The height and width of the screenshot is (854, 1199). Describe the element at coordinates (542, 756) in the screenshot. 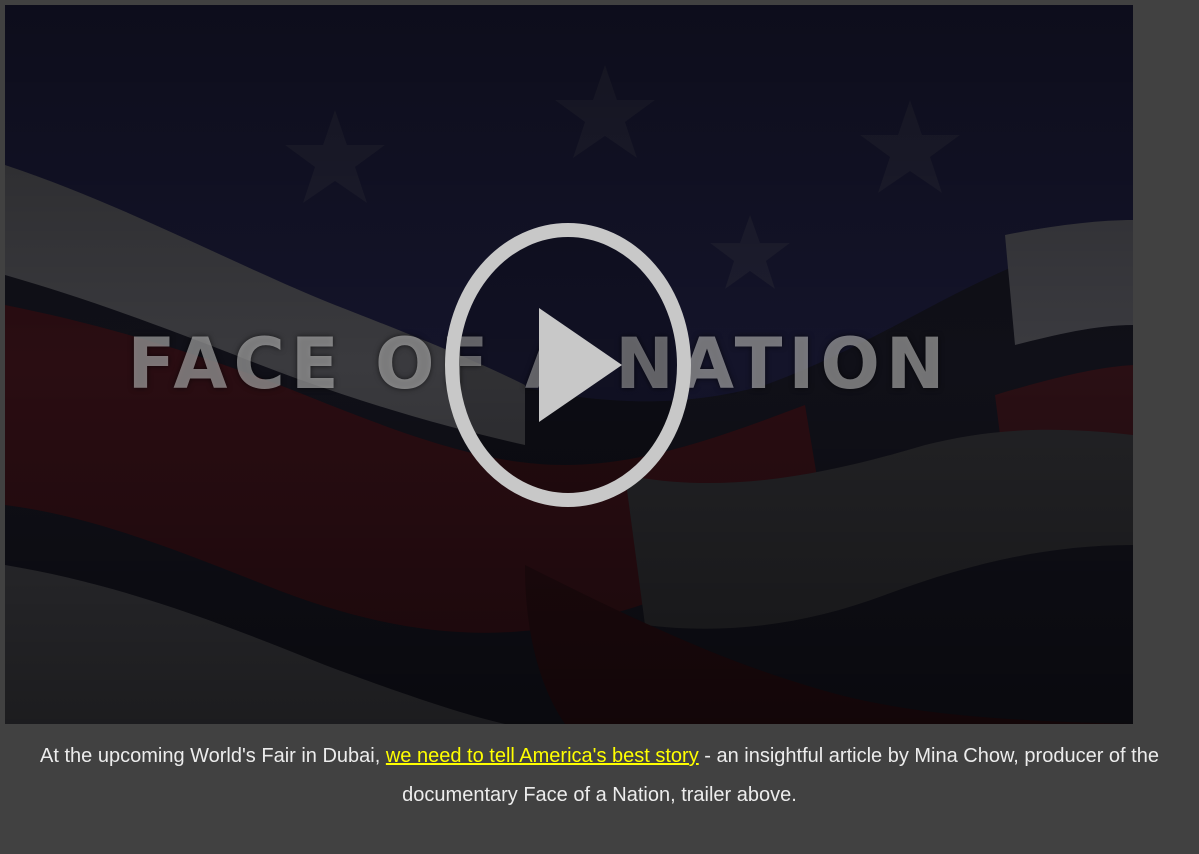

I see `article-link: we need to tell America's best story` at that location.